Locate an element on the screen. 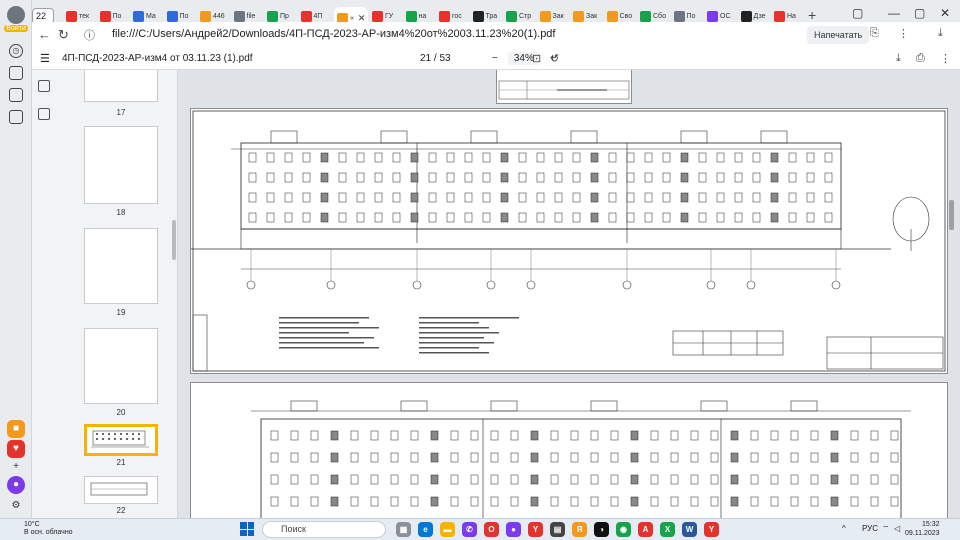 The image size is (960, 540). edge-icon: e is located at coordinates (425, 529).